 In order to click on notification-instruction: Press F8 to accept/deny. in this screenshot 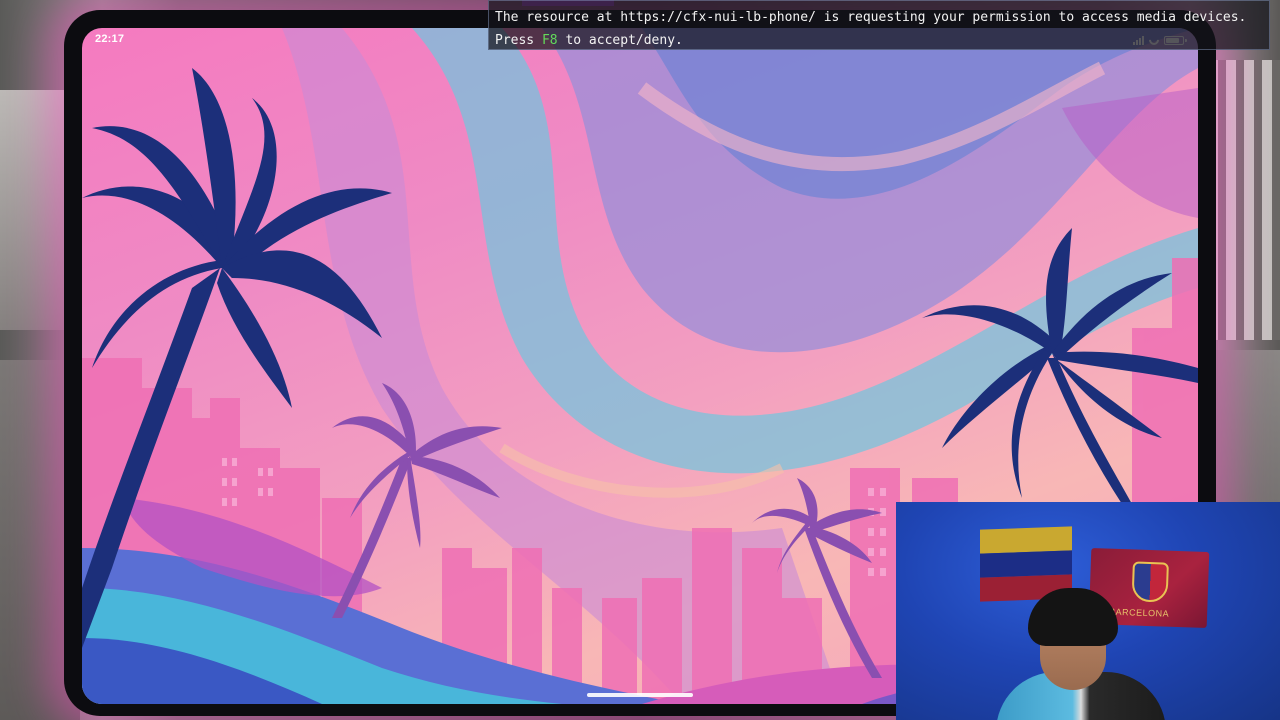, I will do `click(882, 40)`.